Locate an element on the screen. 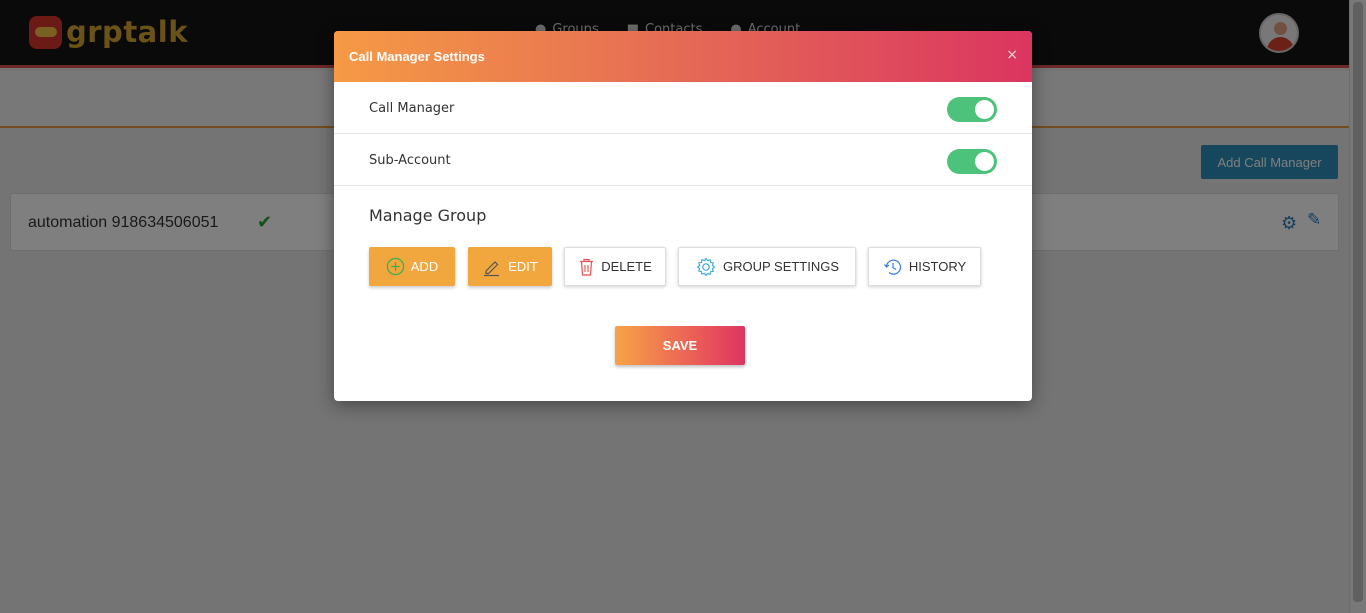 Image resolution: width=1366 pixels, height=613 pixels. group-settings-button-label: GROUP SETTINGS is located at coordinates (781, 266).